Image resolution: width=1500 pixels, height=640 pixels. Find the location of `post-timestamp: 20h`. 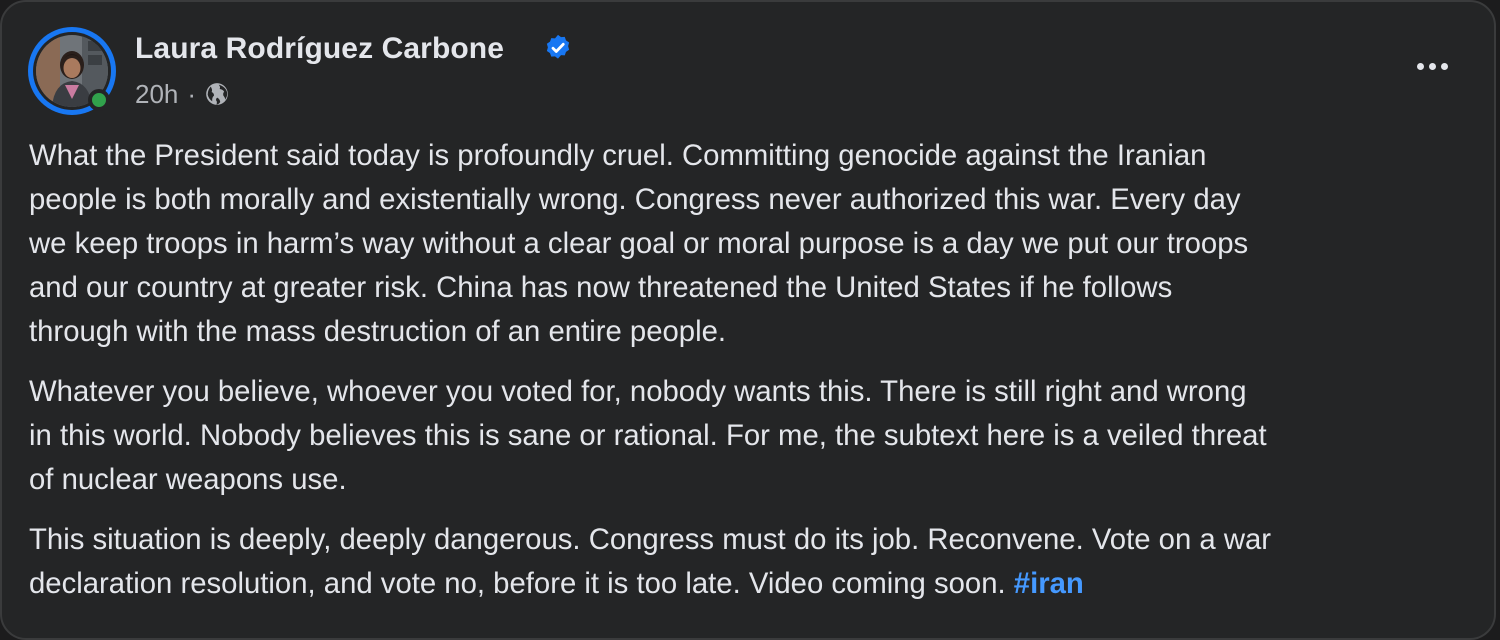

post-timestamp: 20h is located at coordinates (156, 94).